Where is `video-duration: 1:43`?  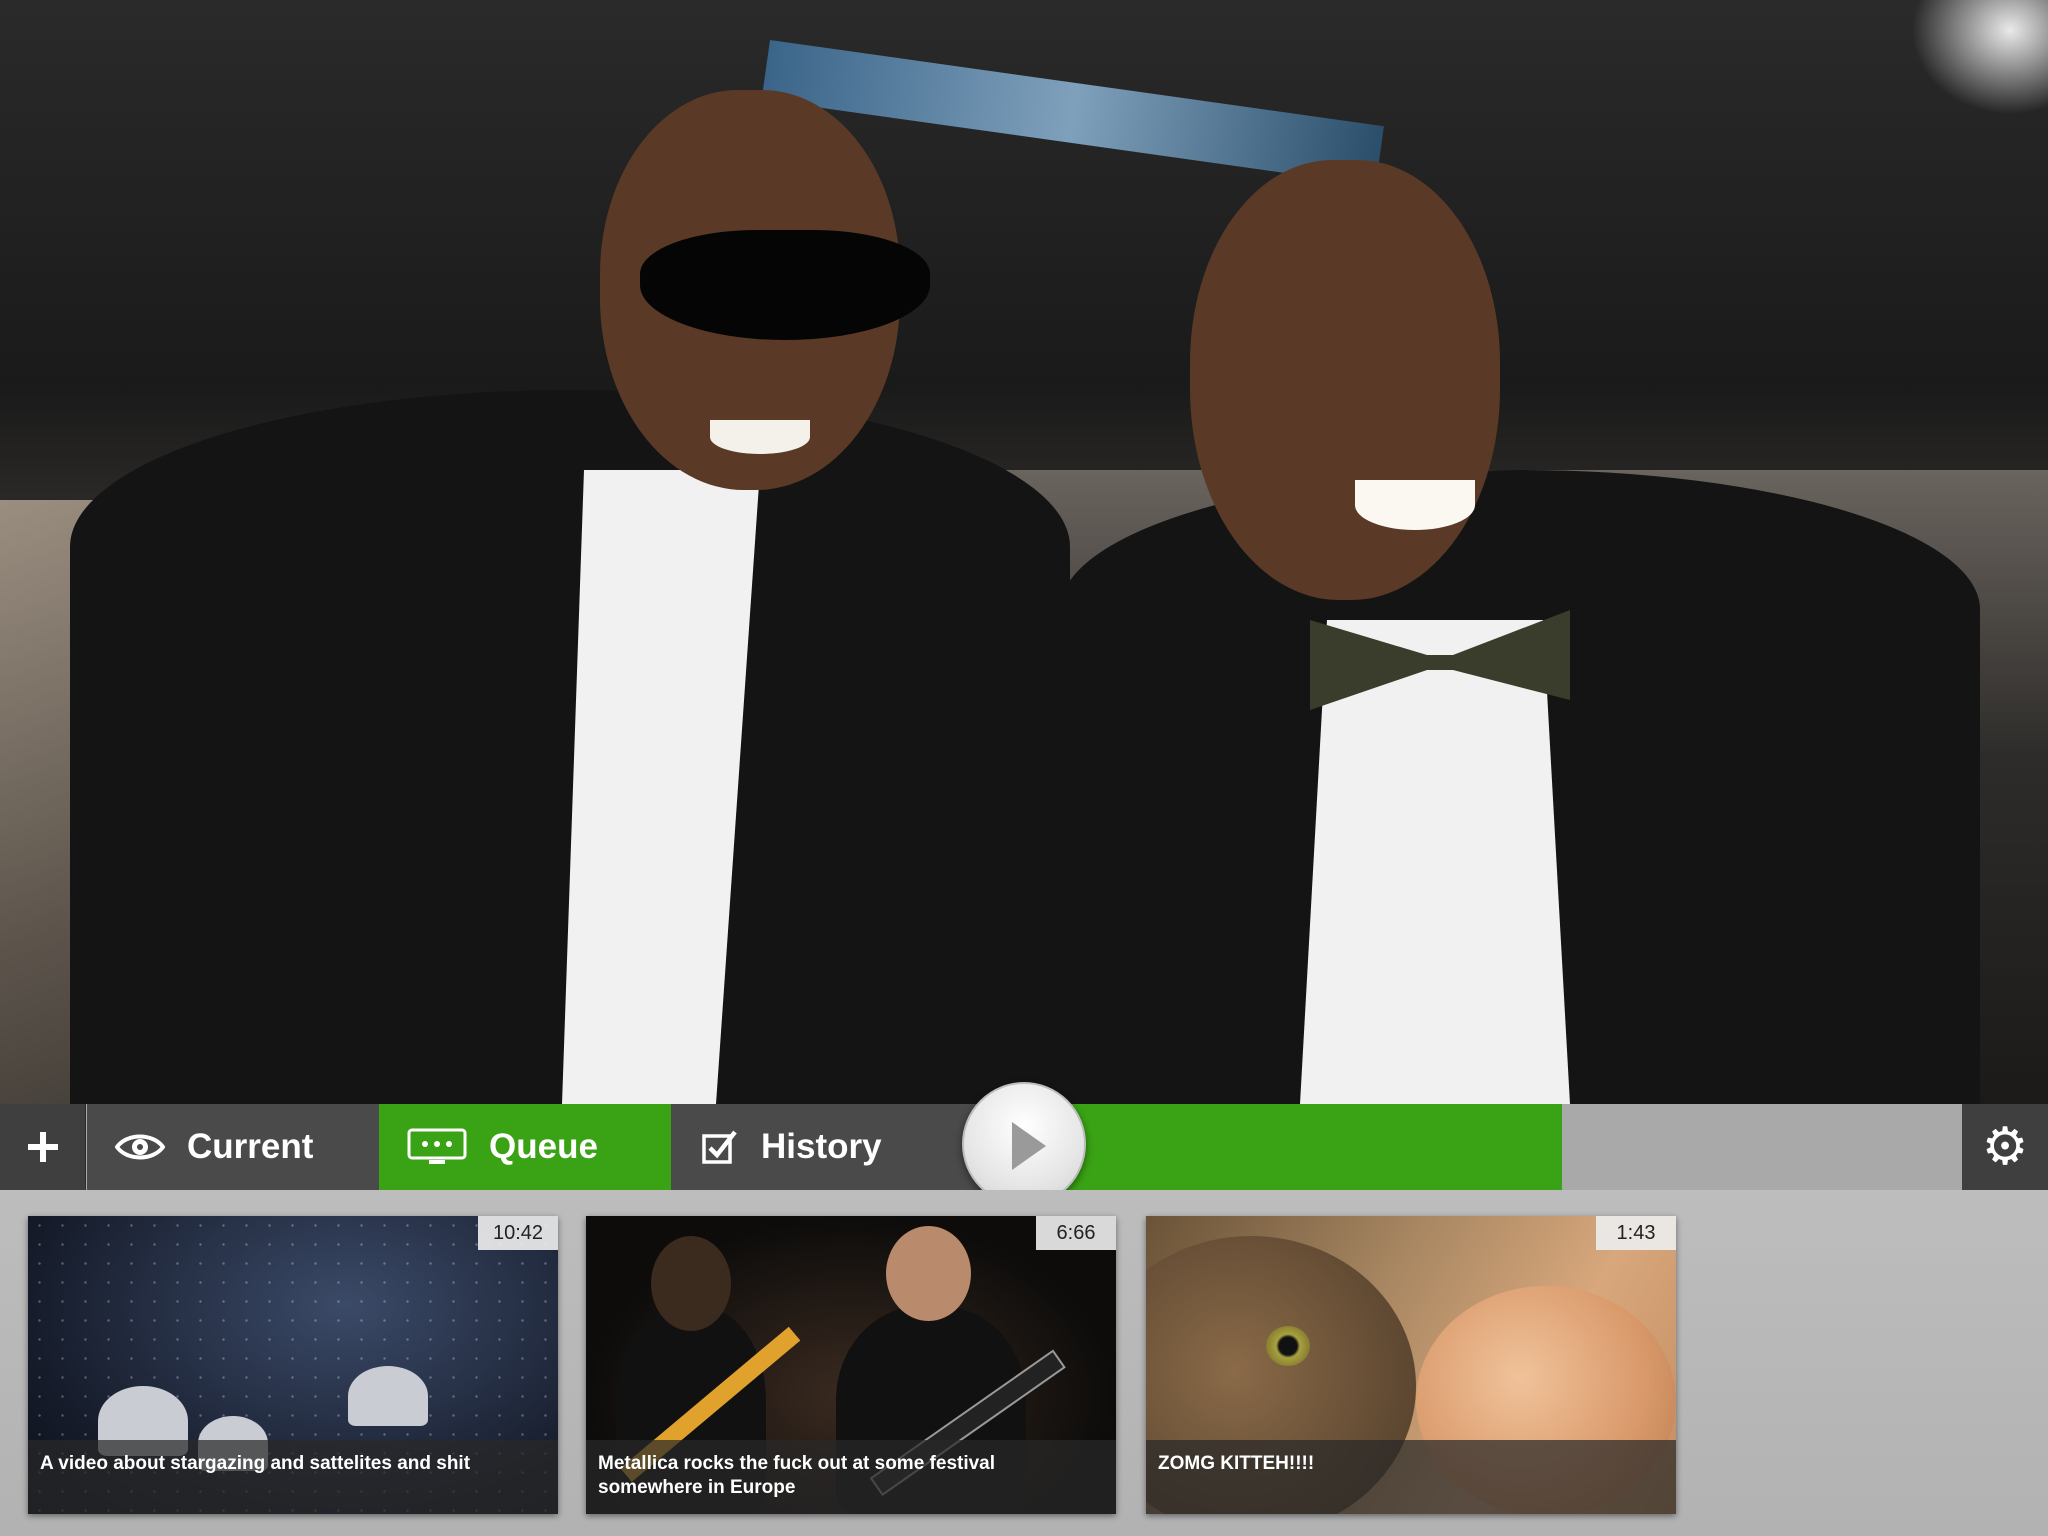 video-duration: 1:43 is located at coordinates (1636, 1233).